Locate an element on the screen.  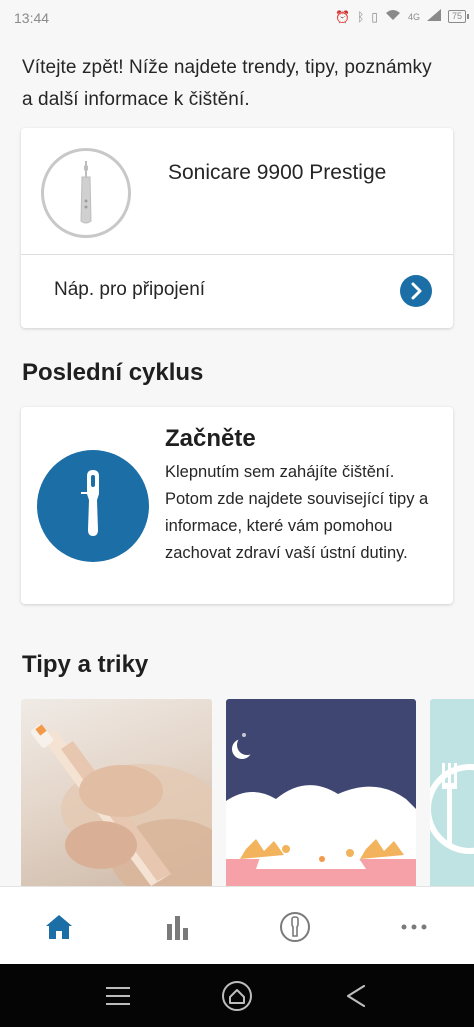
connect-tip-row: Náp. pro připojení is located at coordinates (237, 291).